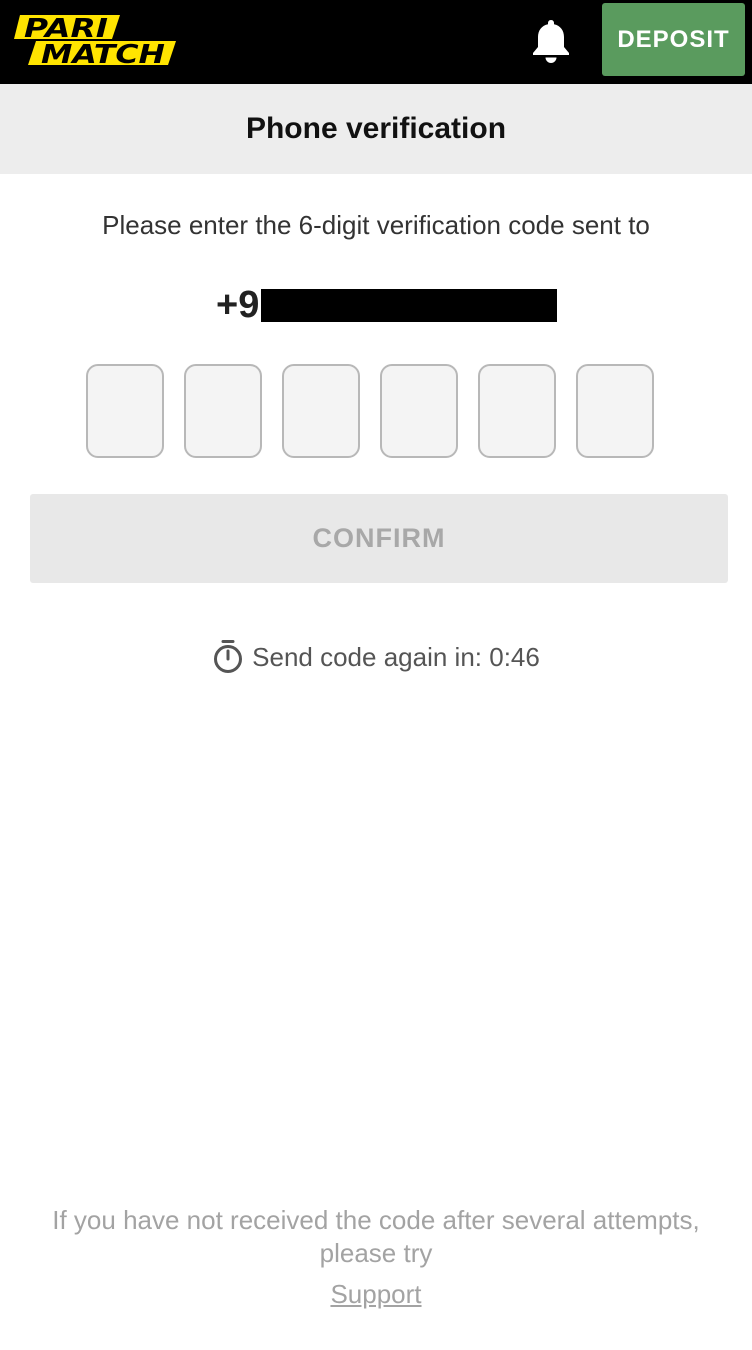 The width and height of the screenshot is (752, 1350). I want to click on support-link-row: Support, so click(376, 1294).